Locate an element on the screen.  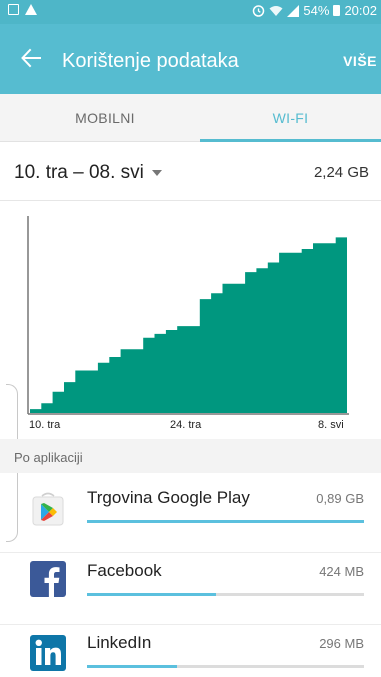
battery-percent: 54% is located at coordinates (316, 10).